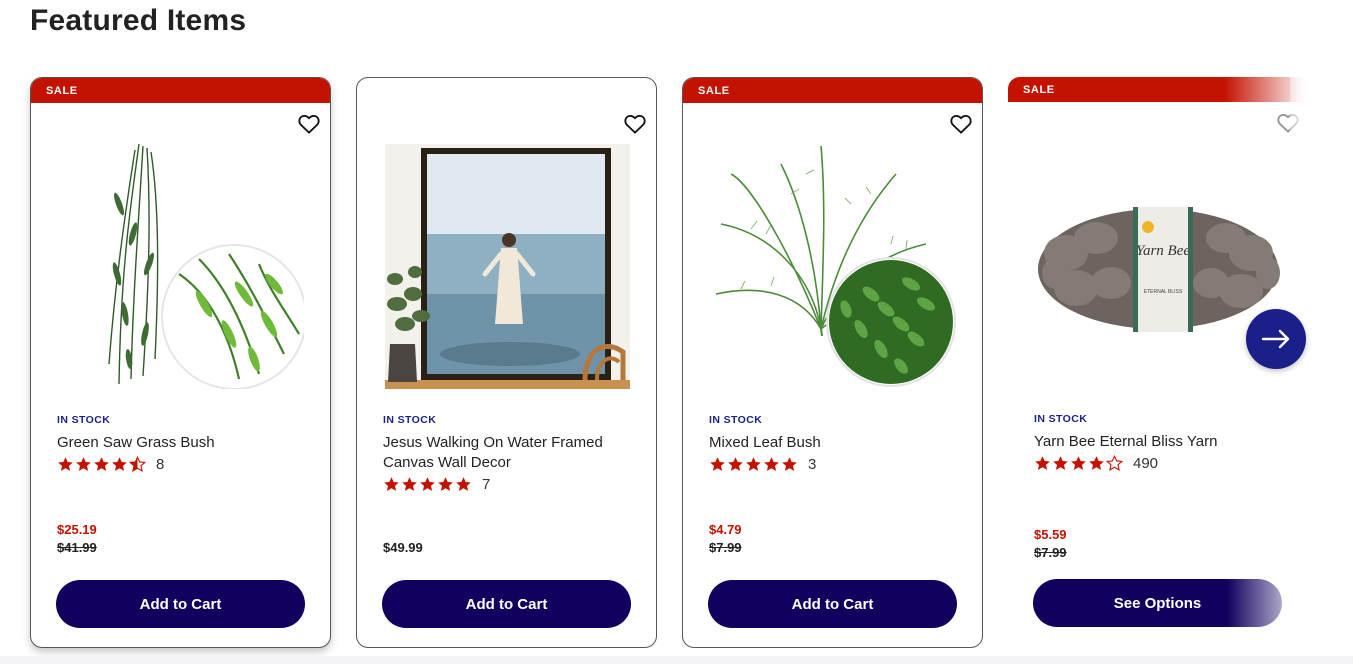 This screenshot has height=664, width=1353. I want to click on section-divider, so click(676, 660).